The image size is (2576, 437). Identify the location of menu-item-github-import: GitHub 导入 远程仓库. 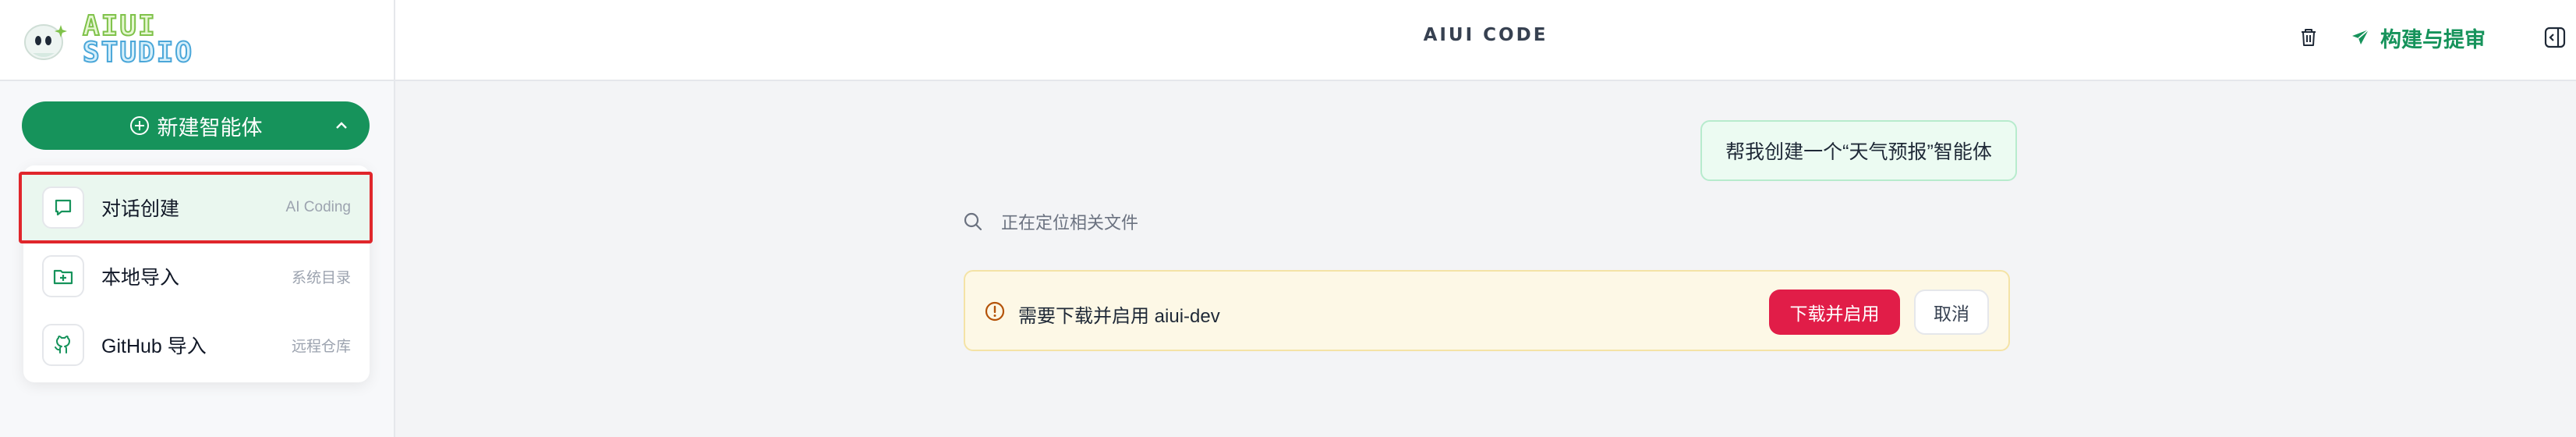
(196, 345).